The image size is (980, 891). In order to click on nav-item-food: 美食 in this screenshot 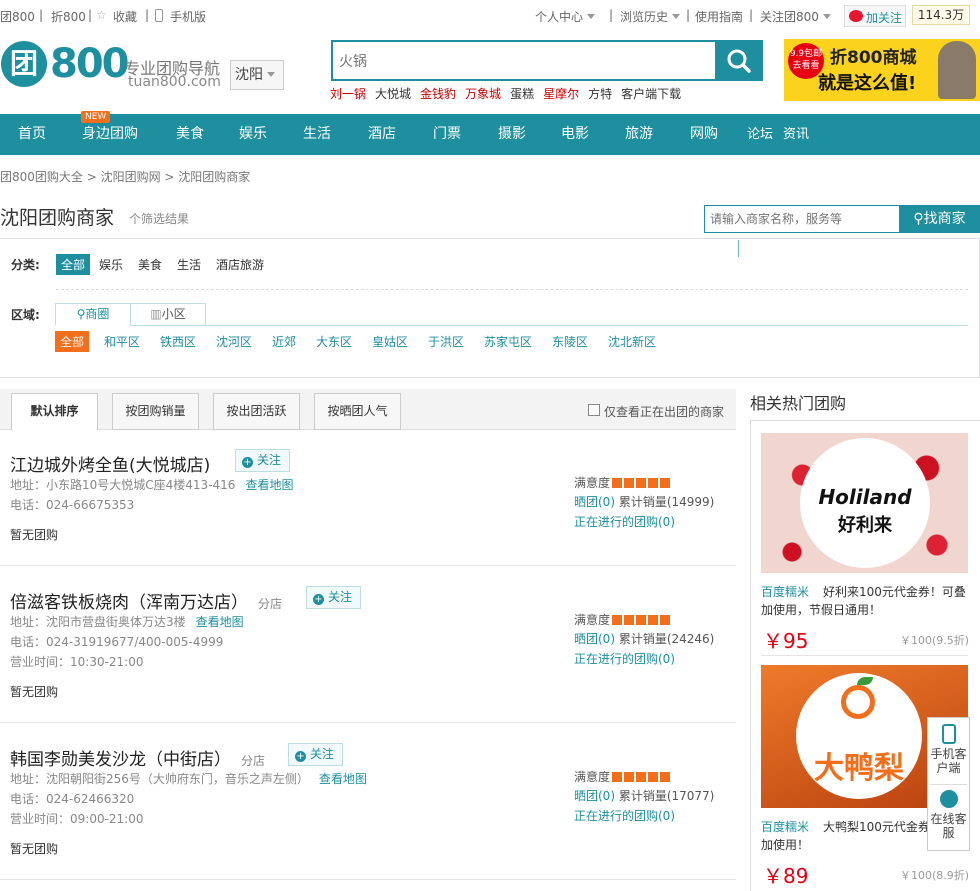, I will do `click(190, 134)`.